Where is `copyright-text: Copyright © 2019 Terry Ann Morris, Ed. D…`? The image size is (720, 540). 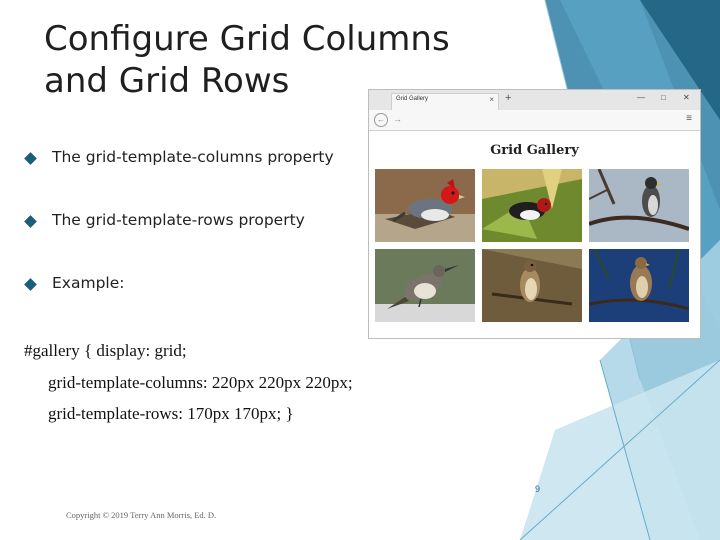 copyright-text: Copyright © 2019 Terry Ann Morris, Ed. D… is located at coordinates (141, 515).